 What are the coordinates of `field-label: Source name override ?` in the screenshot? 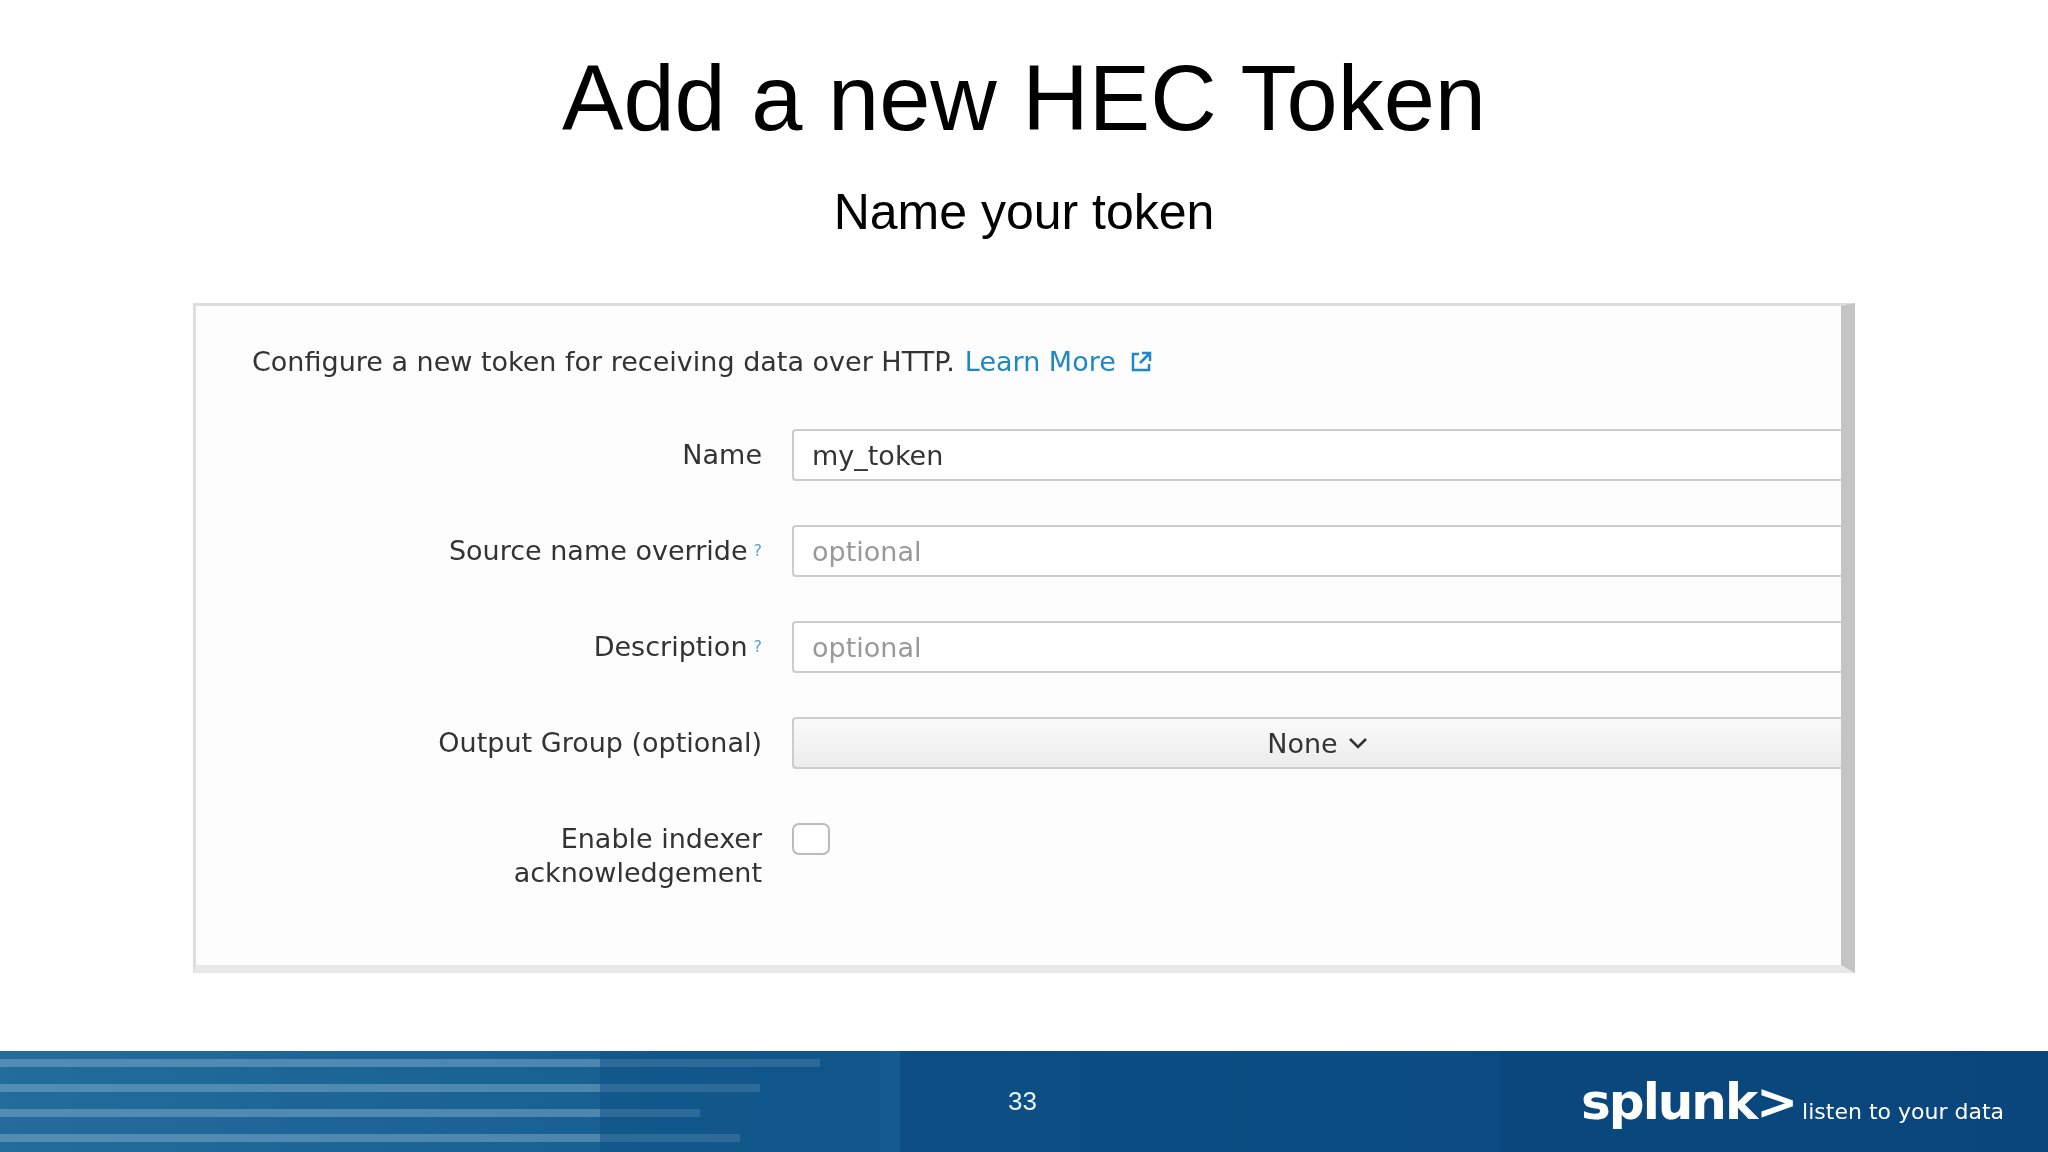 It's located at (604, 551).